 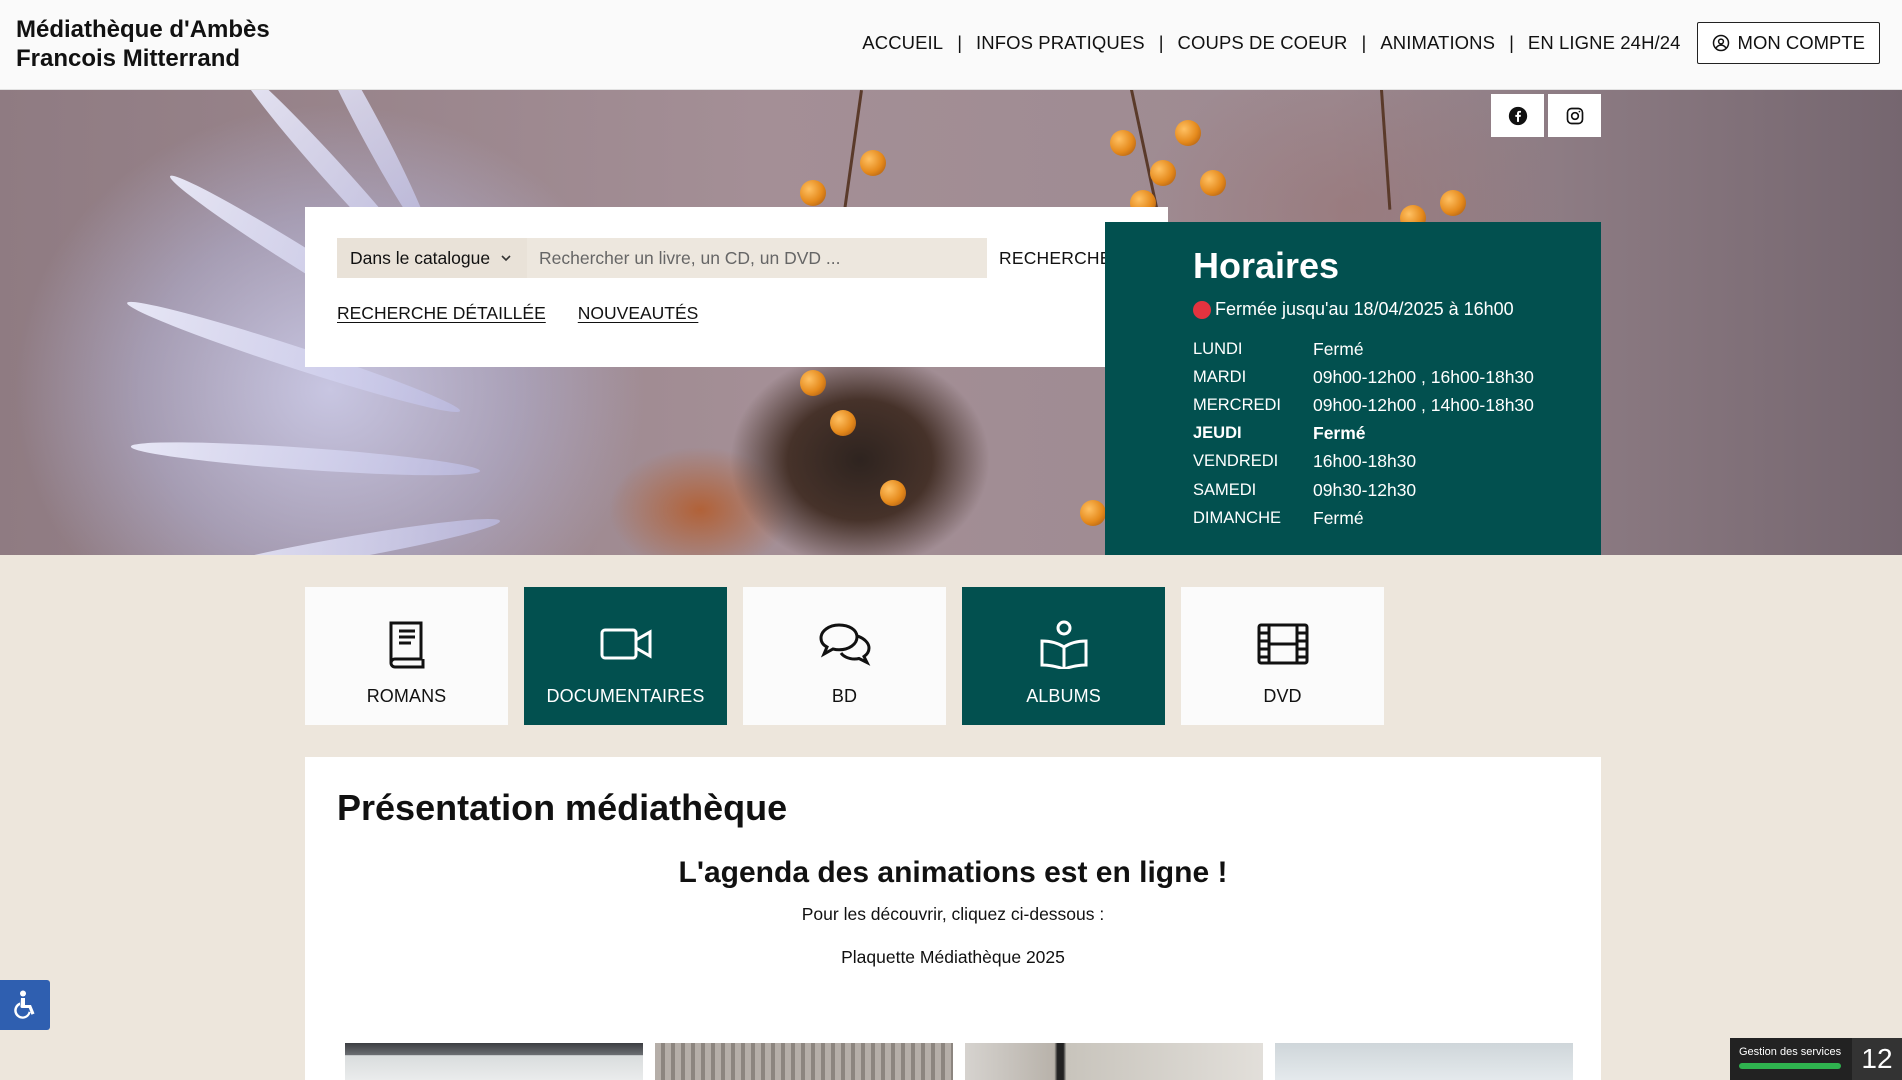 What do you see at coordinates (1386, 150) in the screenshot?
I see `hero-branch` at bounding box center [1386, 150].